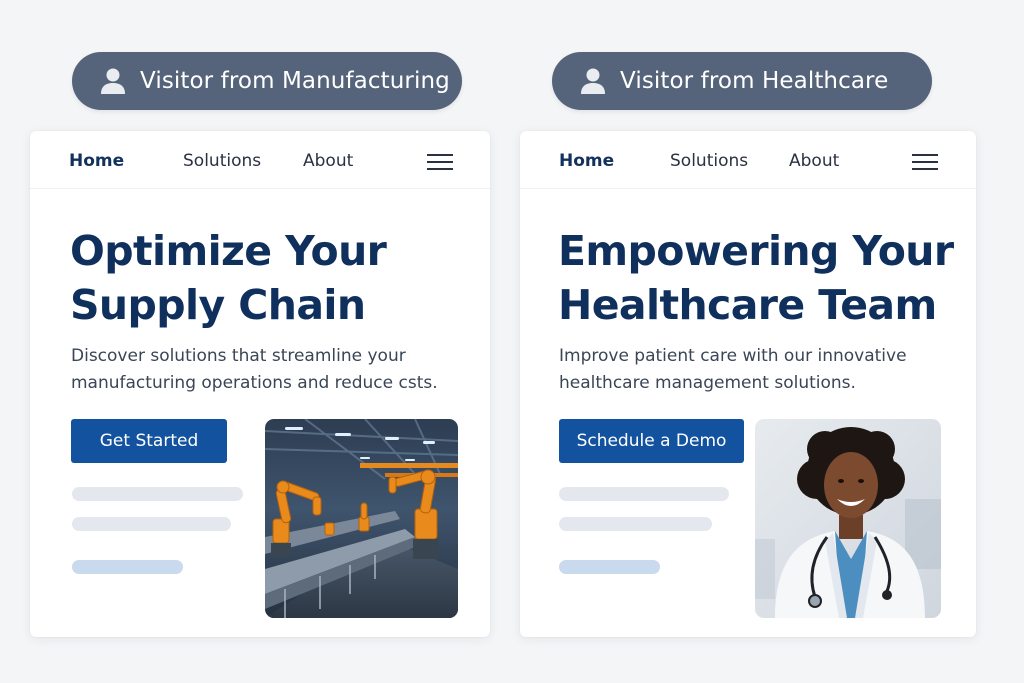 Image resolution: width=1024 pixels, height=683 pixels. I want to click on hero-headline-line: Supply Chain, so click(218, 305).